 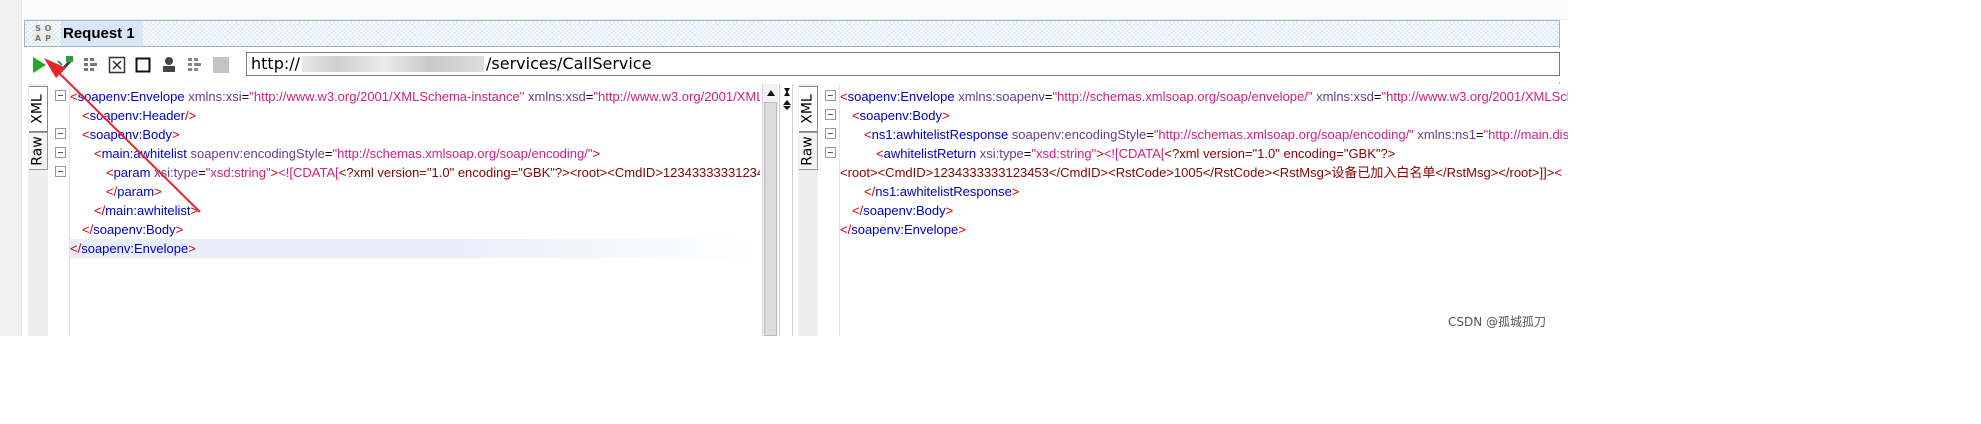 What do you see at coordinates (38, 210) in the screenshot?
I see `request-view-tabs: XML Raw` at bounding box center [38, 210].